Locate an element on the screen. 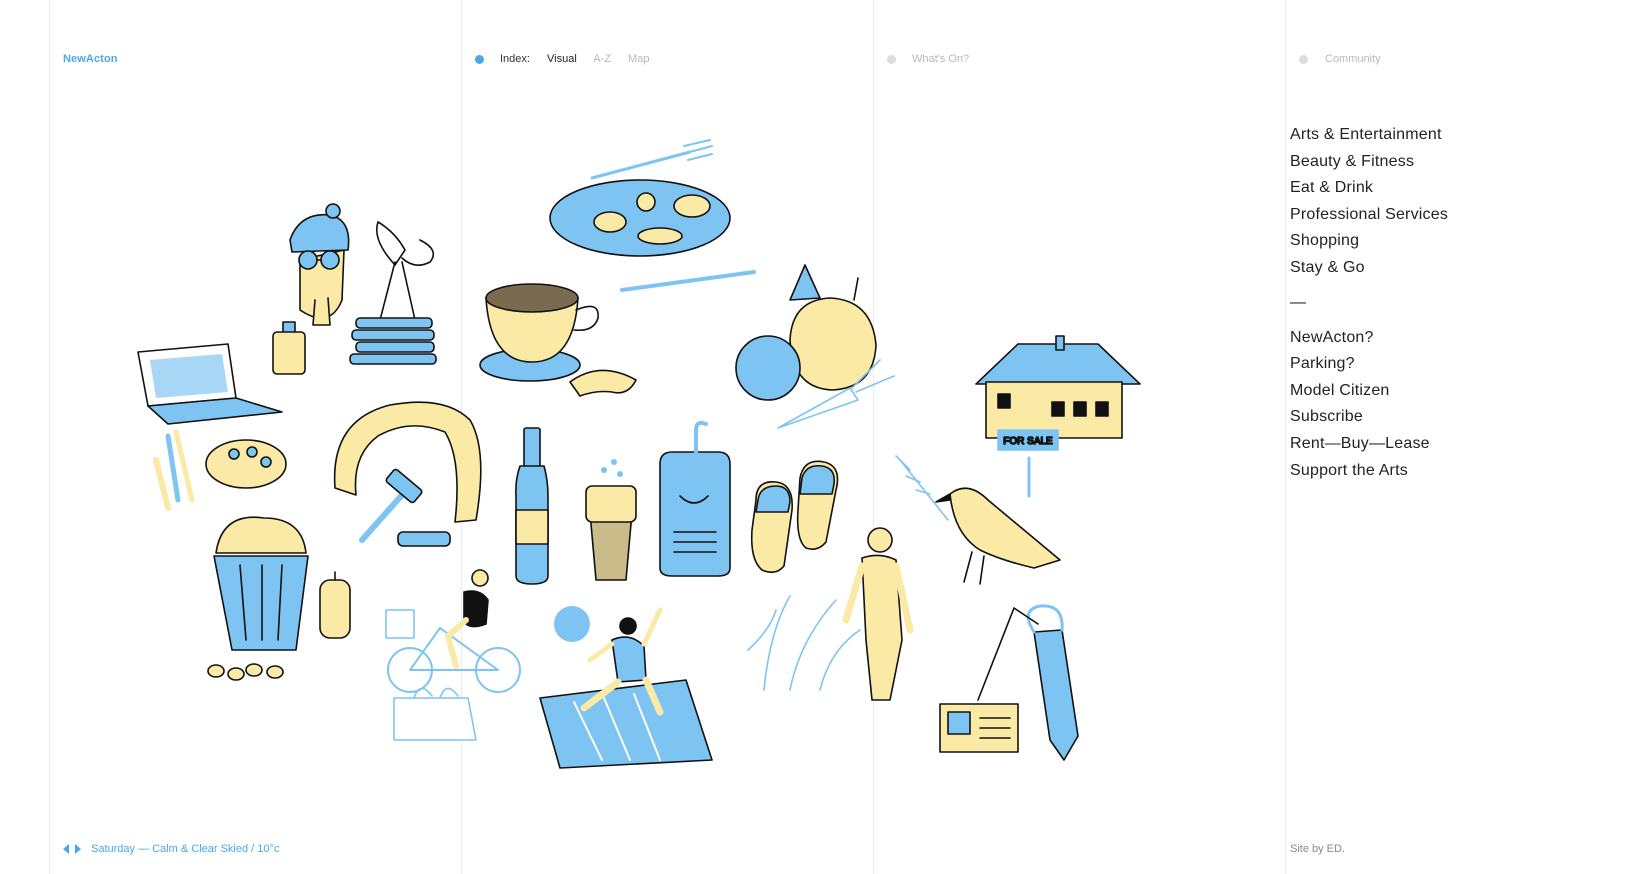  fork-icon is located at coordinates (651, 159).